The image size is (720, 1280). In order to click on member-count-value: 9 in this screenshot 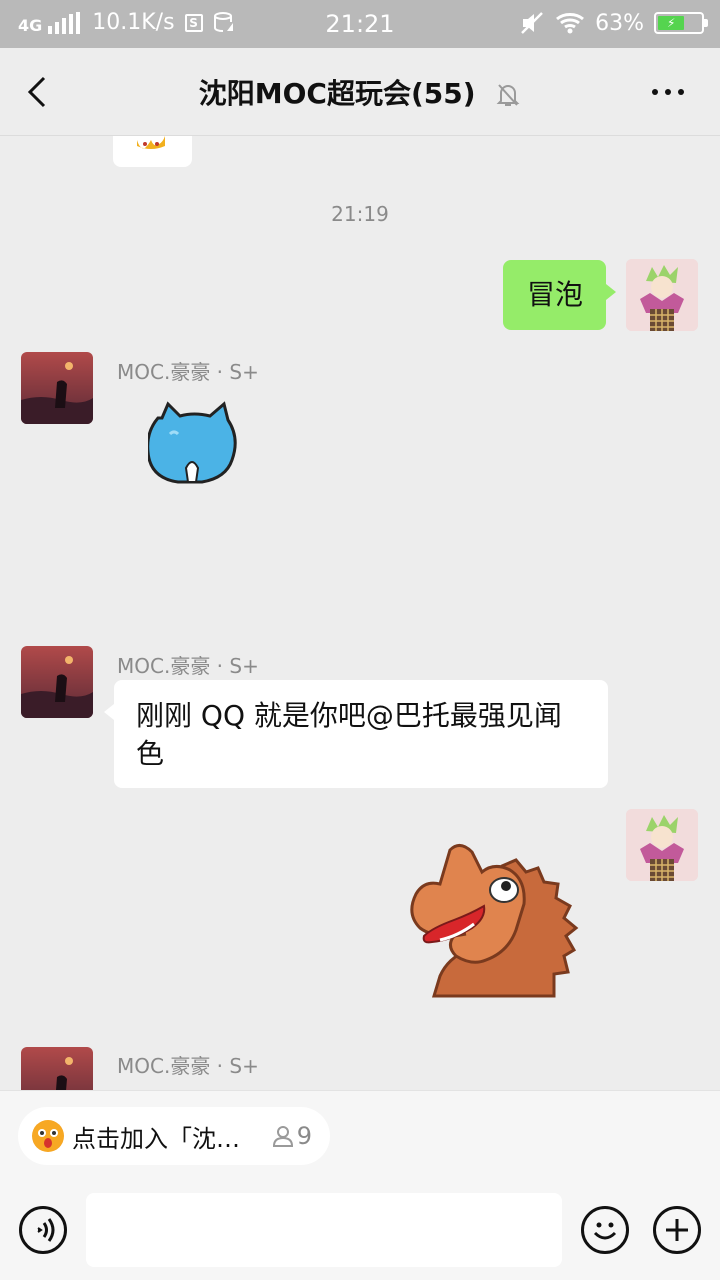, I will do `click(304, 1136)`.